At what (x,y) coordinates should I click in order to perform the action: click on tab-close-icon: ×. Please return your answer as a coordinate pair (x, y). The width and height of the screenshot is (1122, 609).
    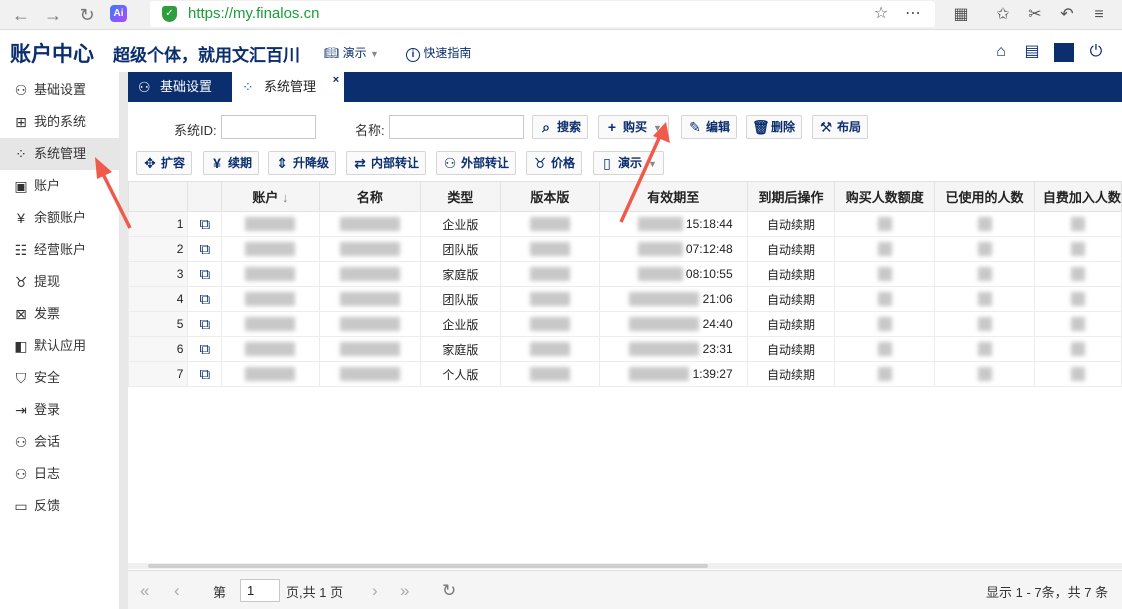
    Looking at the image, I should click on (336, 81).